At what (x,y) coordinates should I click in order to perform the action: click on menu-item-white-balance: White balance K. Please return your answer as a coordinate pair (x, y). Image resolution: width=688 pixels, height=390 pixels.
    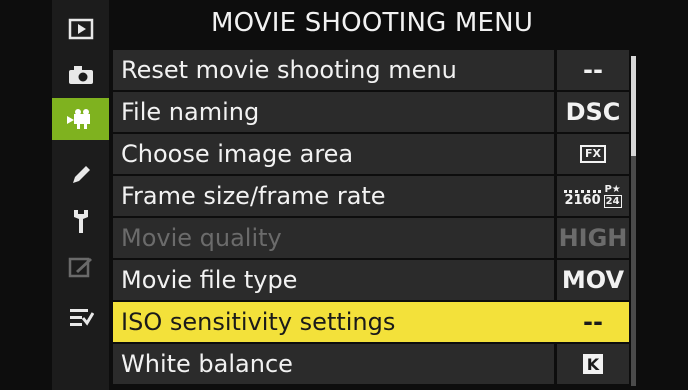
    Looking at the image, I should click on (371, 364).